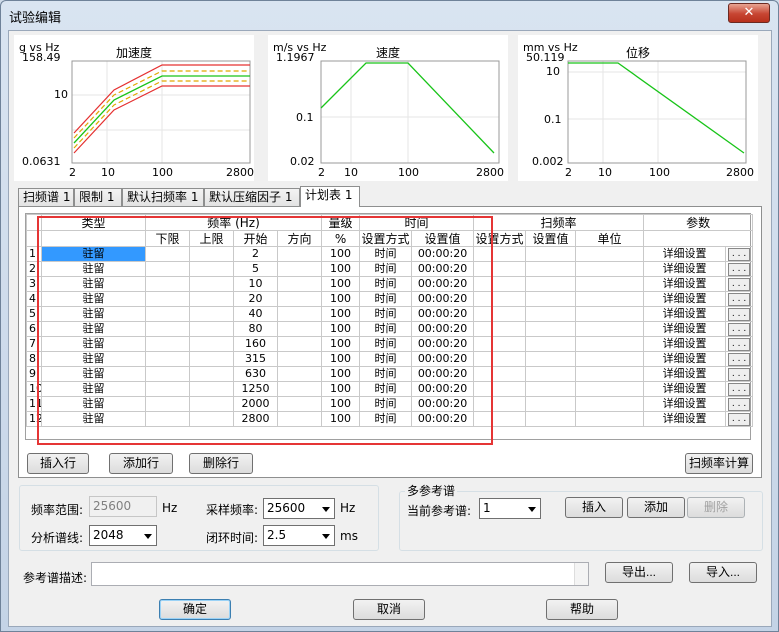 This screenshot has width=779, height=632. What do you see at coordinates (123, 535) in the screenshot?
I see `lines-select: 2048` at bounding box center [123, 535].